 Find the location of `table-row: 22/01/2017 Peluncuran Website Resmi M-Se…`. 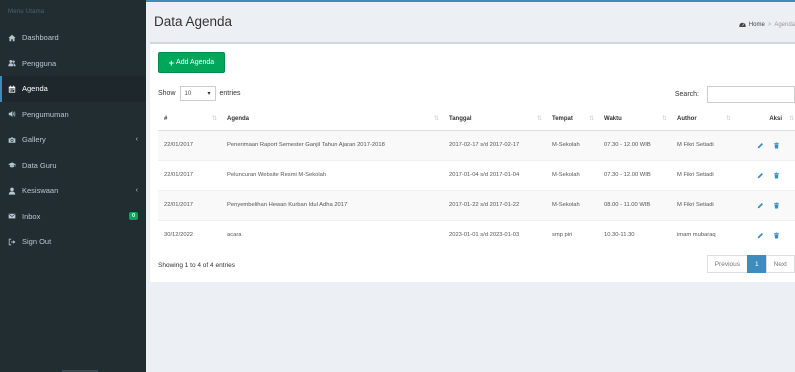

table-row: 22/01/2017 Peluncuran Website Resmi M-Se… is located at coordinates (476, 174).